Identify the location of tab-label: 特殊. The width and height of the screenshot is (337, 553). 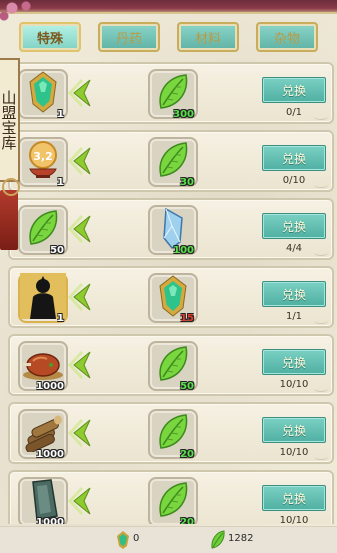
(49, 39).